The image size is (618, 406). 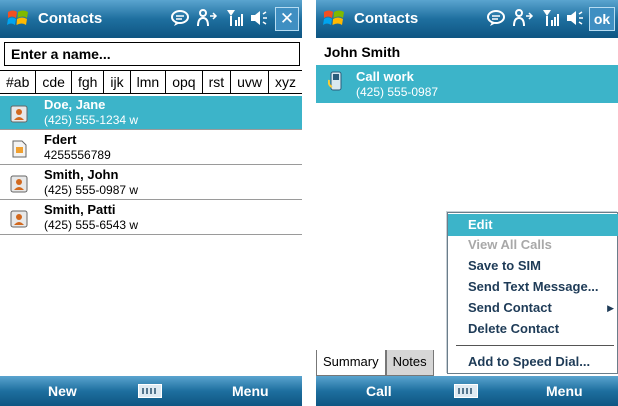 I want to click on alpha-tab-uvw: uvw, so click(x=250, y=82).